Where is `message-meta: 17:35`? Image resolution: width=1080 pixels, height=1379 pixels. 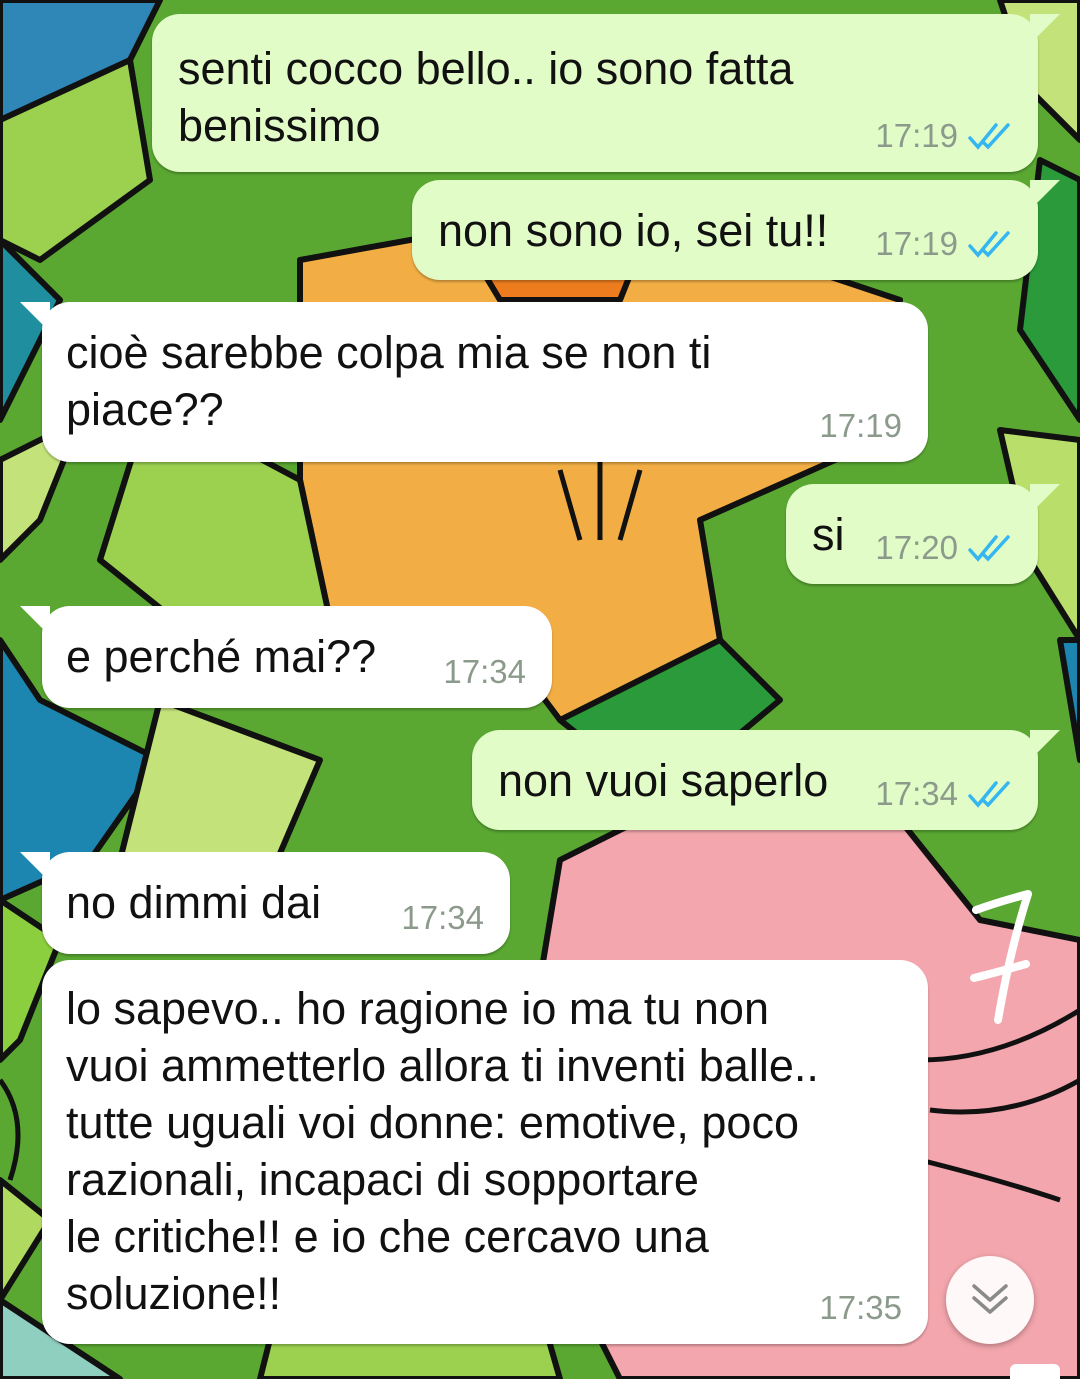
message-meta: 17:35 is located at coordinates (860, 1308).